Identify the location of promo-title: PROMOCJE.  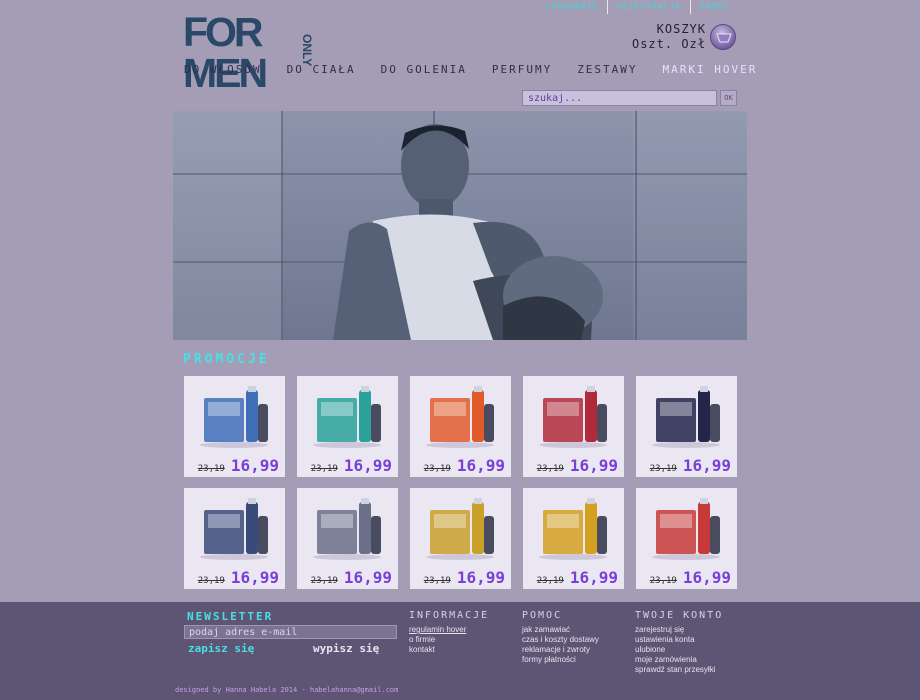
(226, 359).